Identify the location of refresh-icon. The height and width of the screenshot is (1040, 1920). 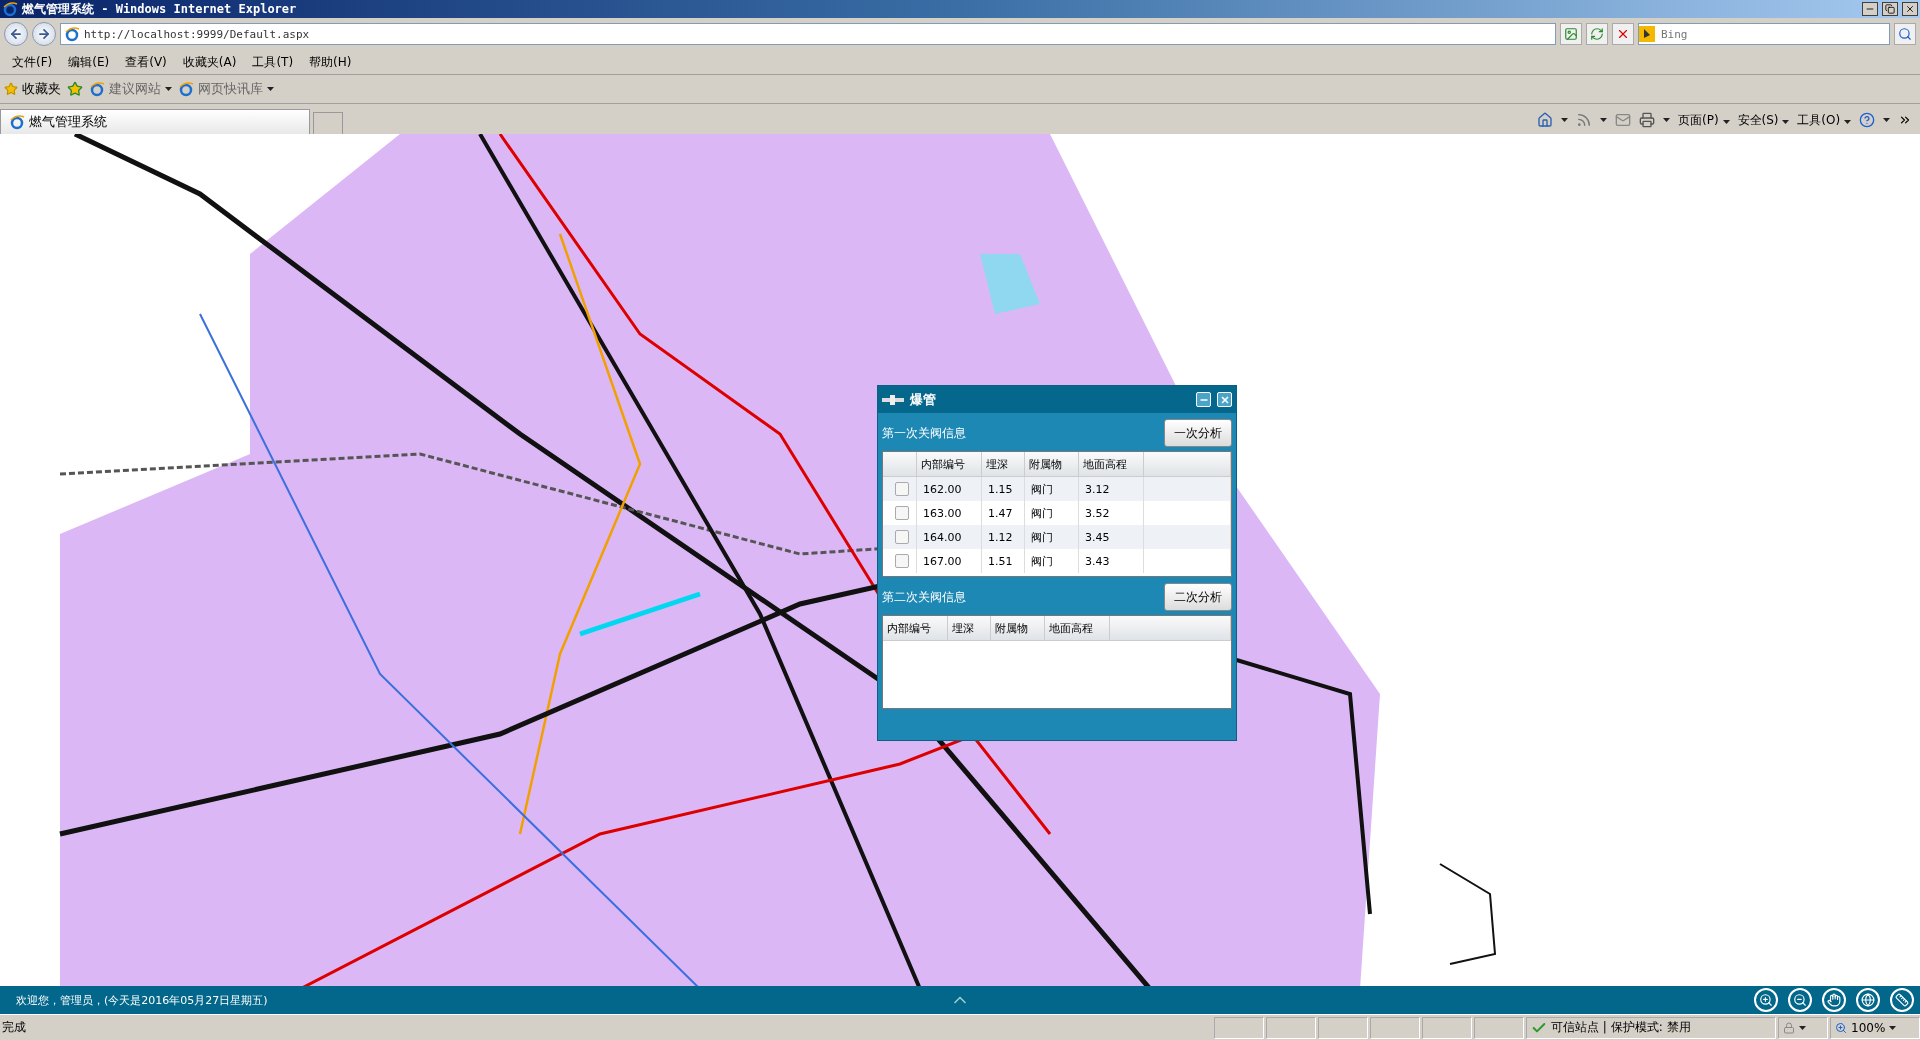
(1597, 34).